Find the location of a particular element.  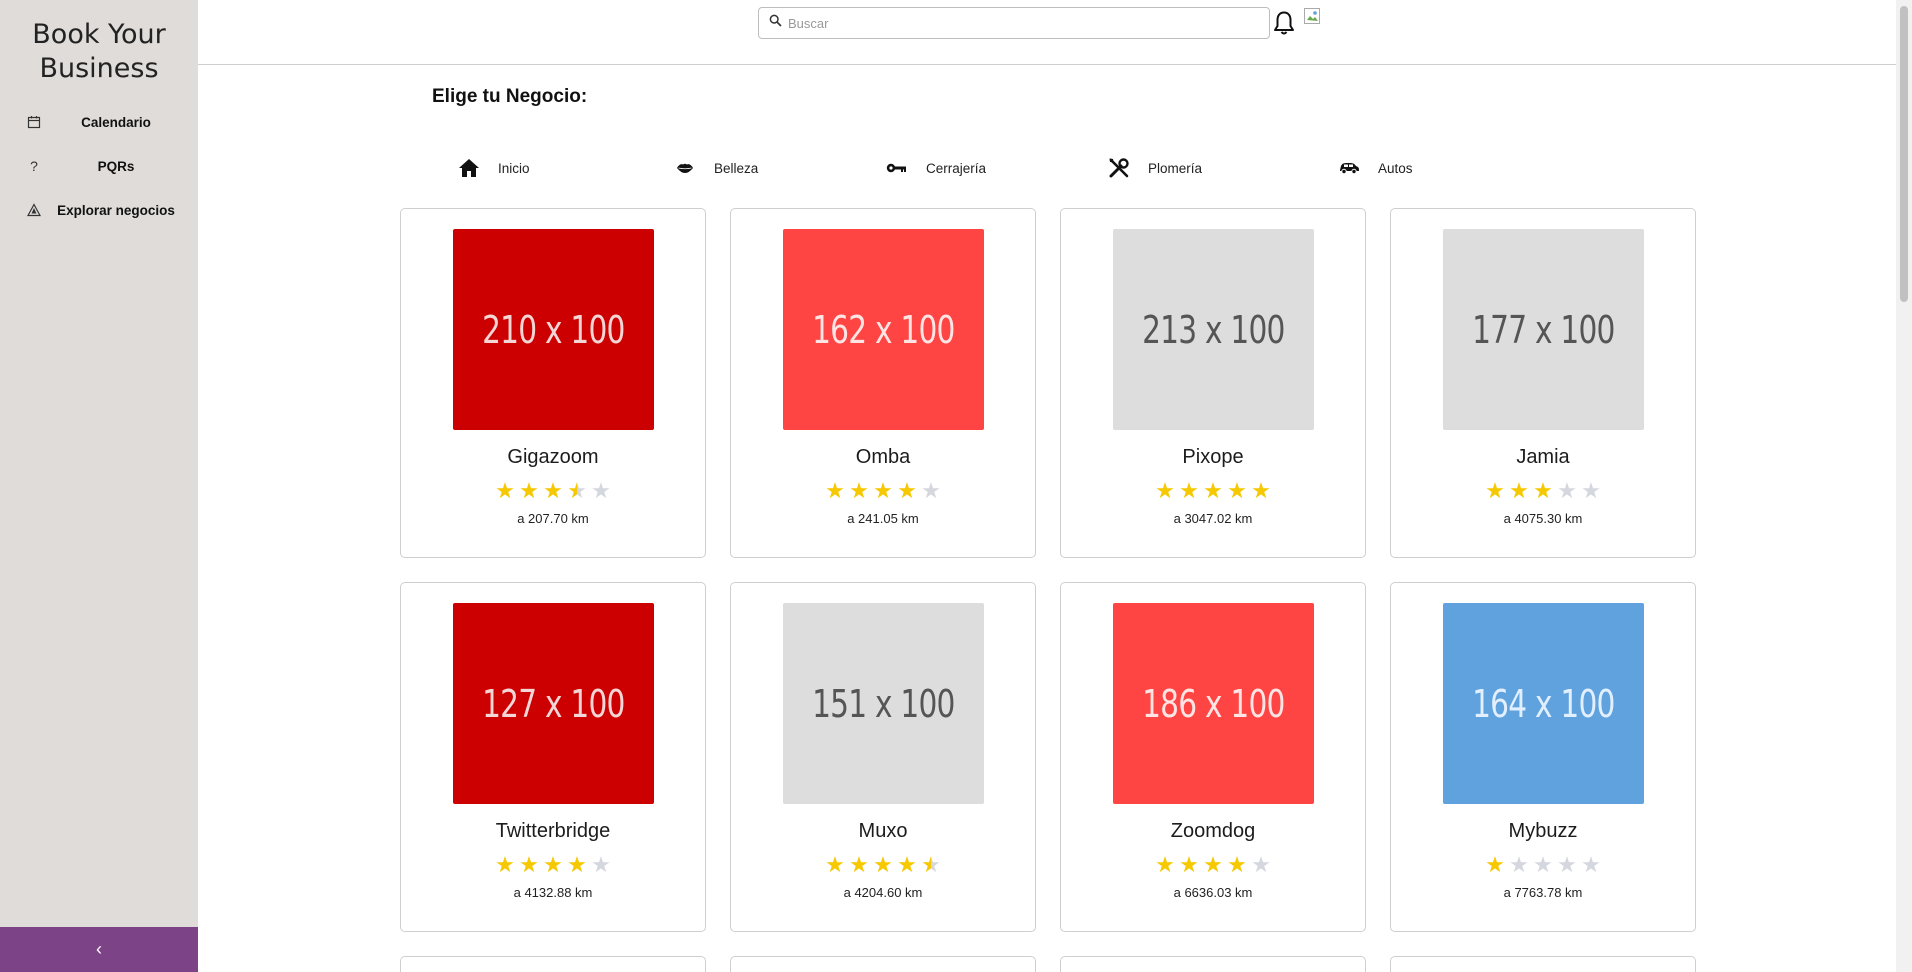

business-distance: a 7763.78 km is located at coordinates (1543, 892).